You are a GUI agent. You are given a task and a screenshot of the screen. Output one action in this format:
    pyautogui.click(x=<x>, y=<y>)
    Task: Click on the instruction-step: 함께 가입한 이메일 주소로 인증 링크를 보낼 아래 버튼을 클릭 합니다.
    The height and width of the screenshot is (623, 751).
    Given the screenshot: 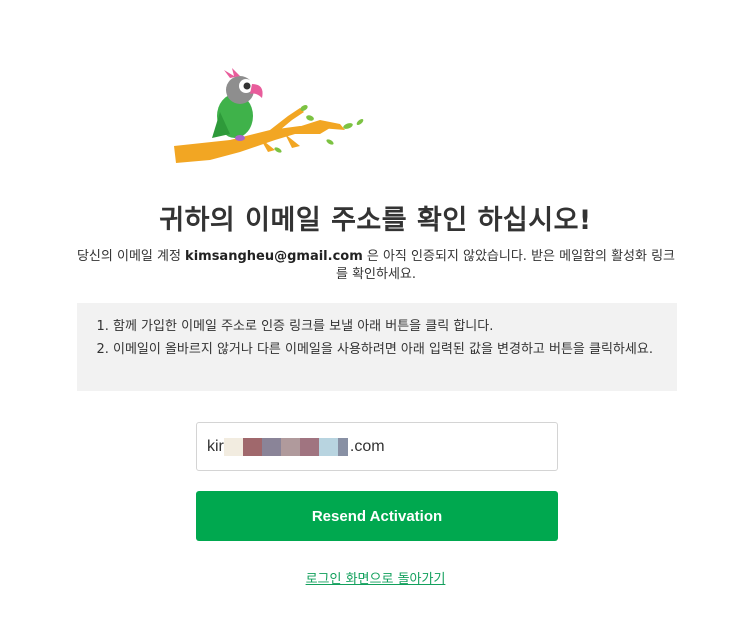 What is the action you would take?
    pyautogui.click(x=385, y=327)
    